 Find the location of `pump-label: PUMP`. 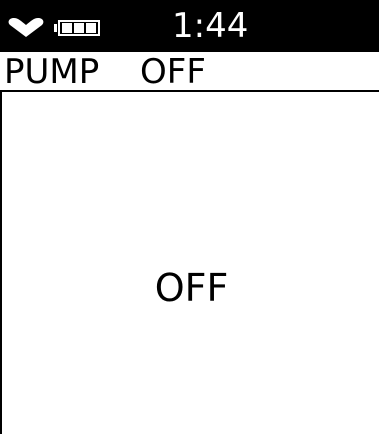

pump-label: PUMP is located at coordinates (52, 72).